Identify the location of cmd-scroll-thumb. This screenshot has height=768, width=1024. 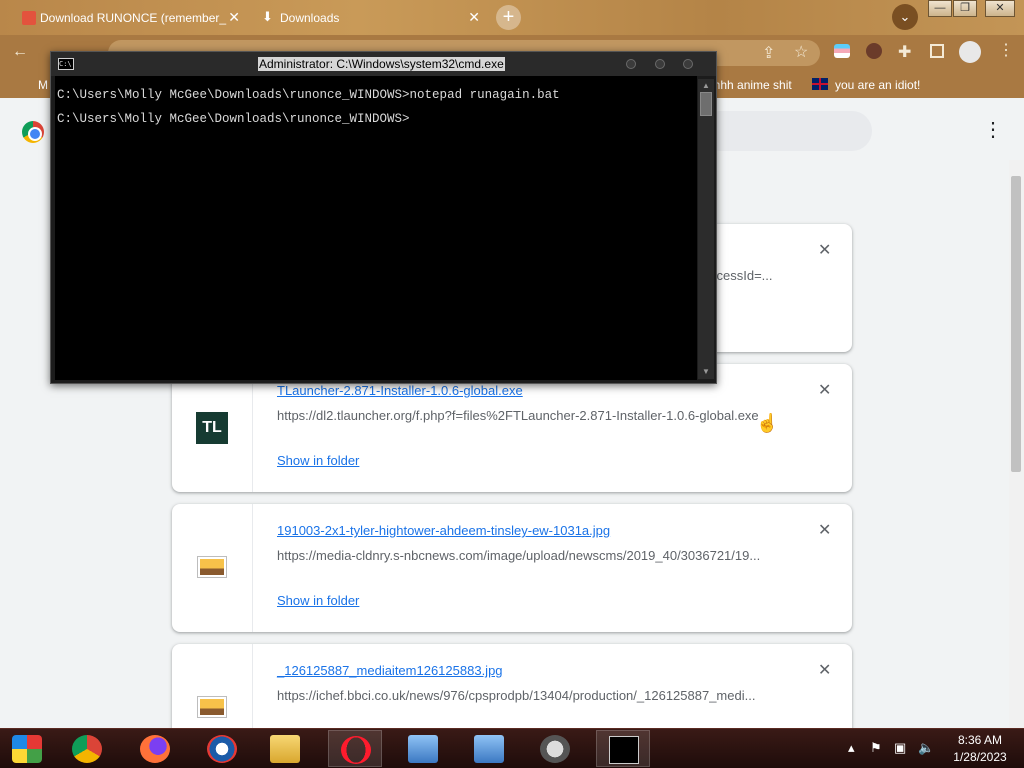
(706, 104).